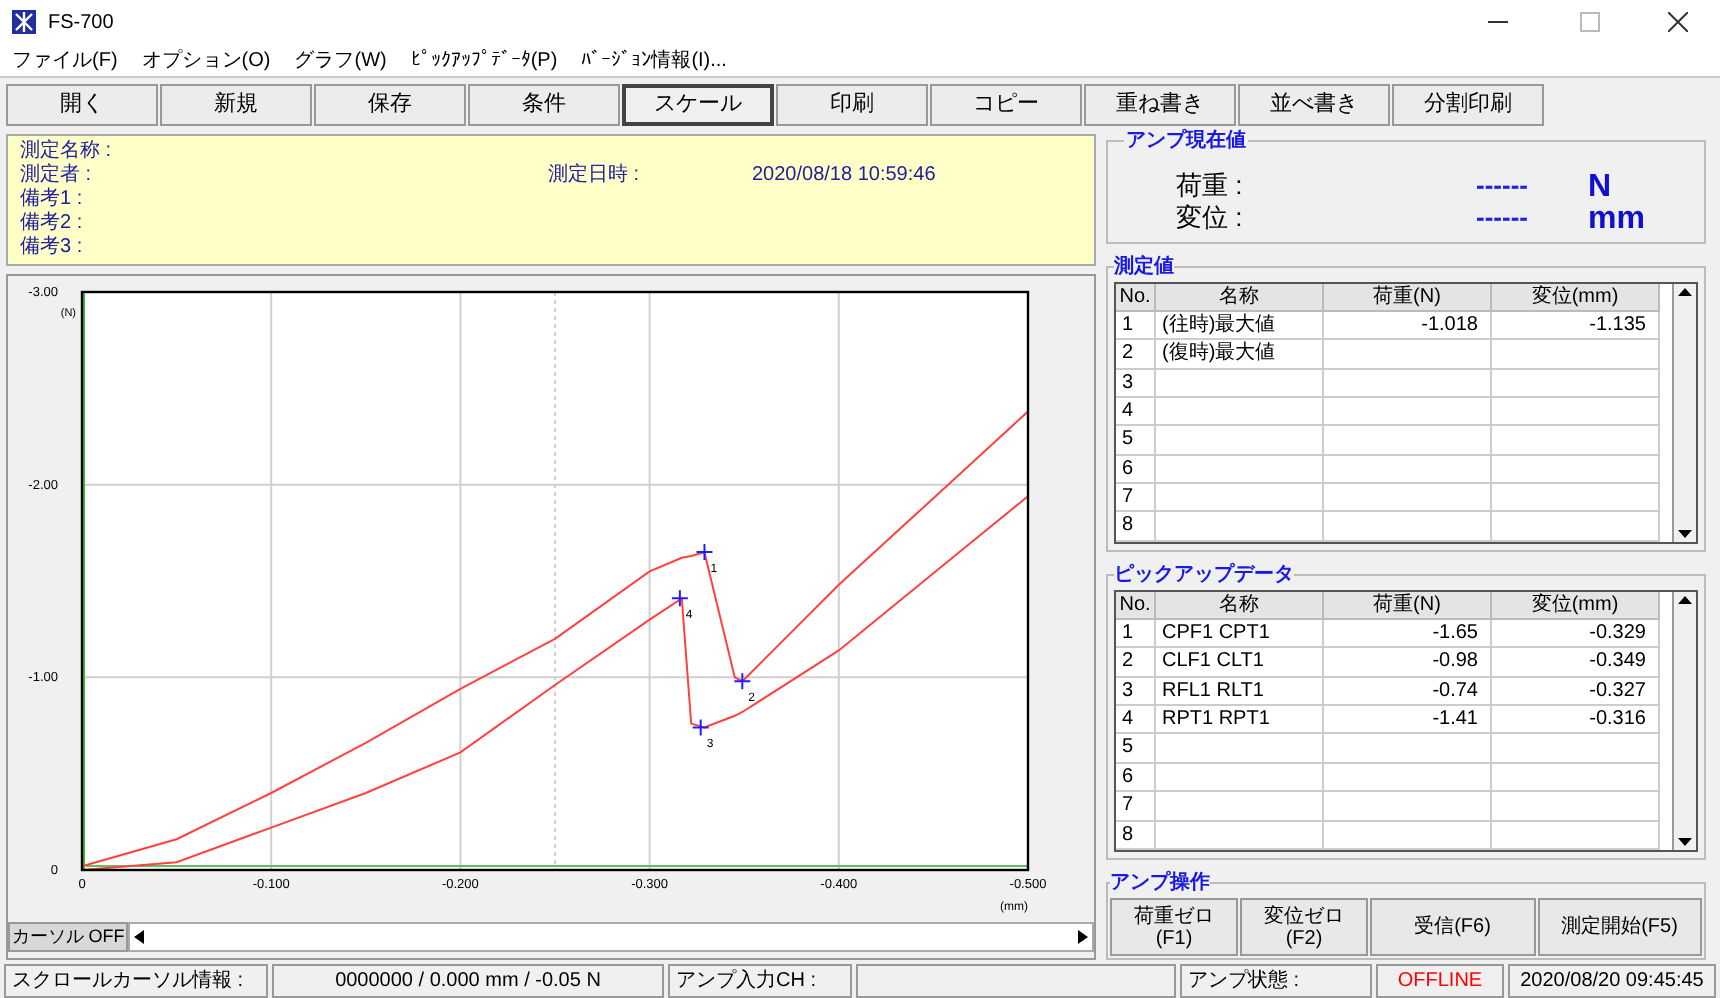 Image resolution: width=1720 pixels, height=998 pixels. Describe the element at coordinates (1576, 720) in the screenshot. I see `table-cell: -0.316` at that location.